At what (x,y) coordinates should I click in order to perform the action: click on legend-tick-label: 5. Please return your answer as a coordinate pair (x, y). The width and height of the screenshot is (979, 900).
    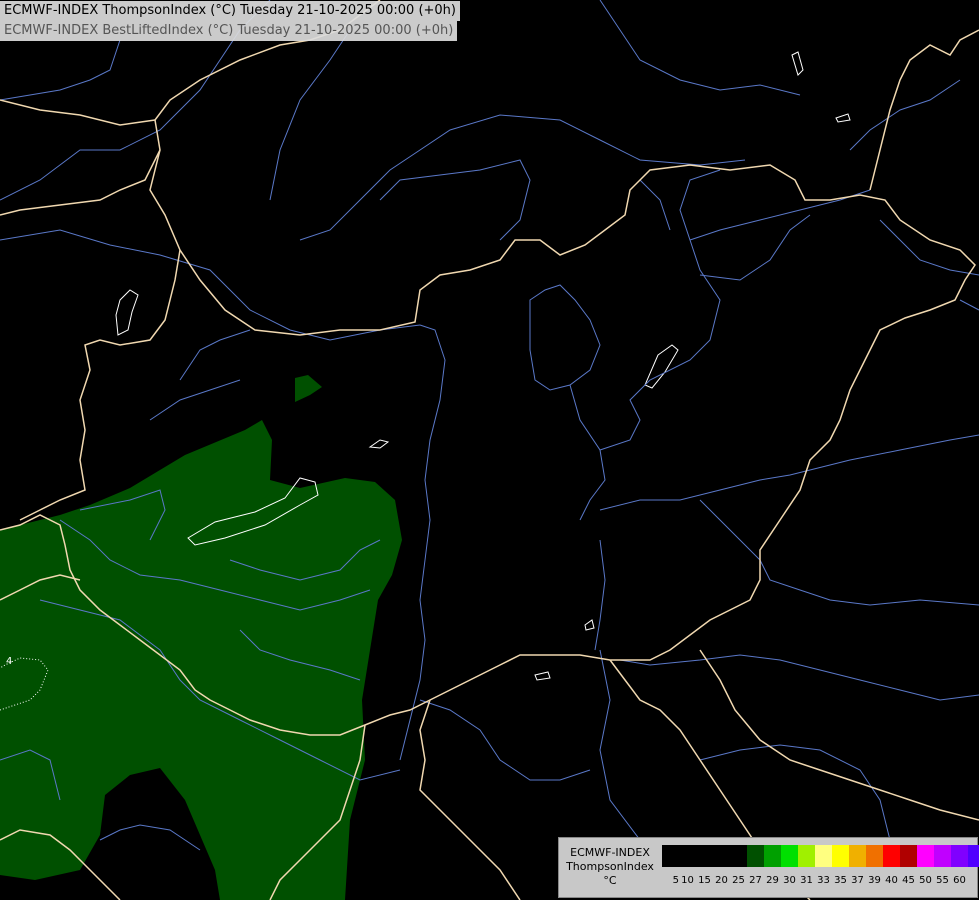
    Looking at the image, I should click on (675, 880).